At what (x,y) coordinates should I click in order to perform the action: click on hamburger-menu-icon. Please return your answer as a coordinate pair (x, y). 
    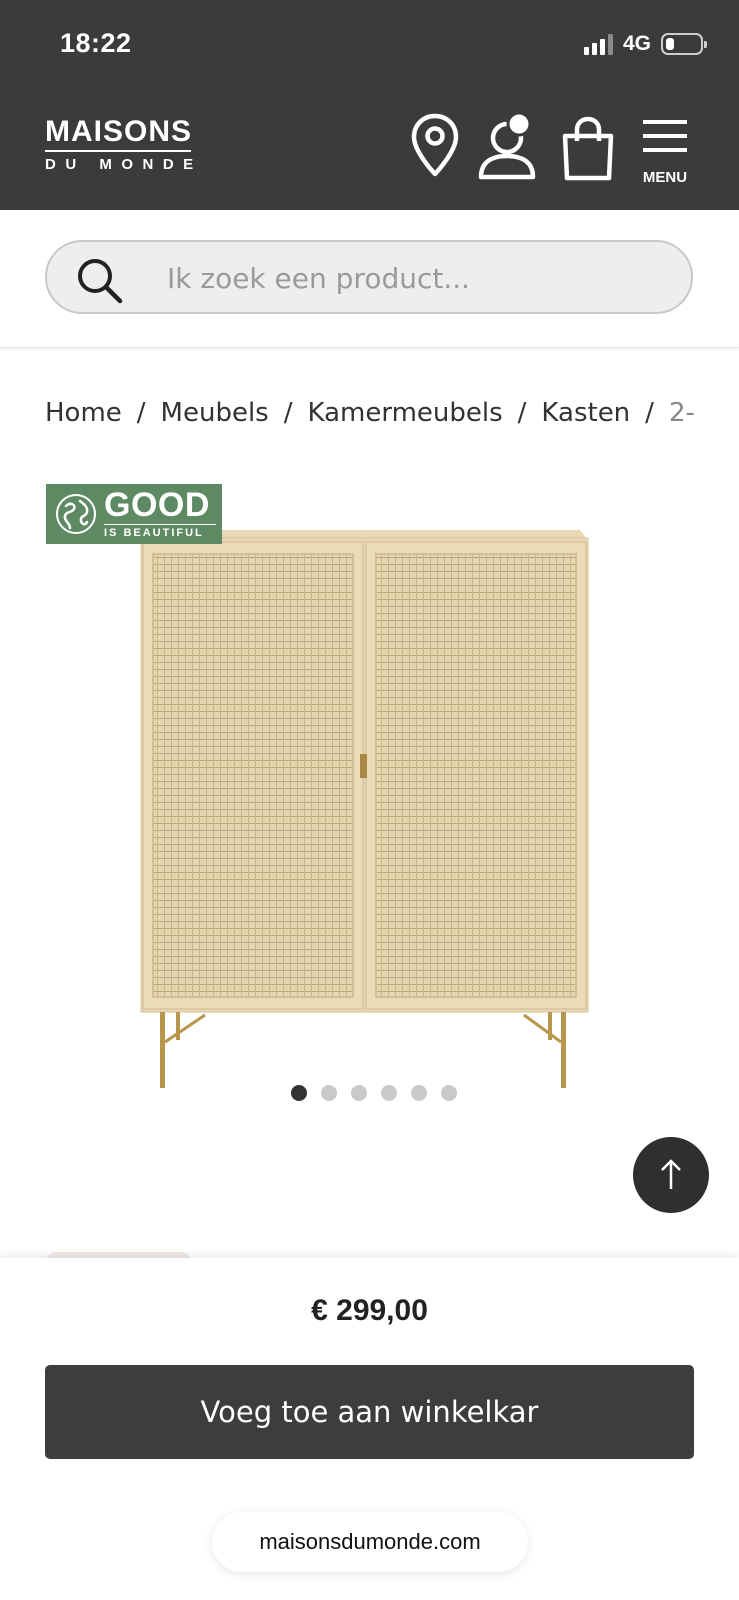
    Looking at the image, I should click on (665, 136).